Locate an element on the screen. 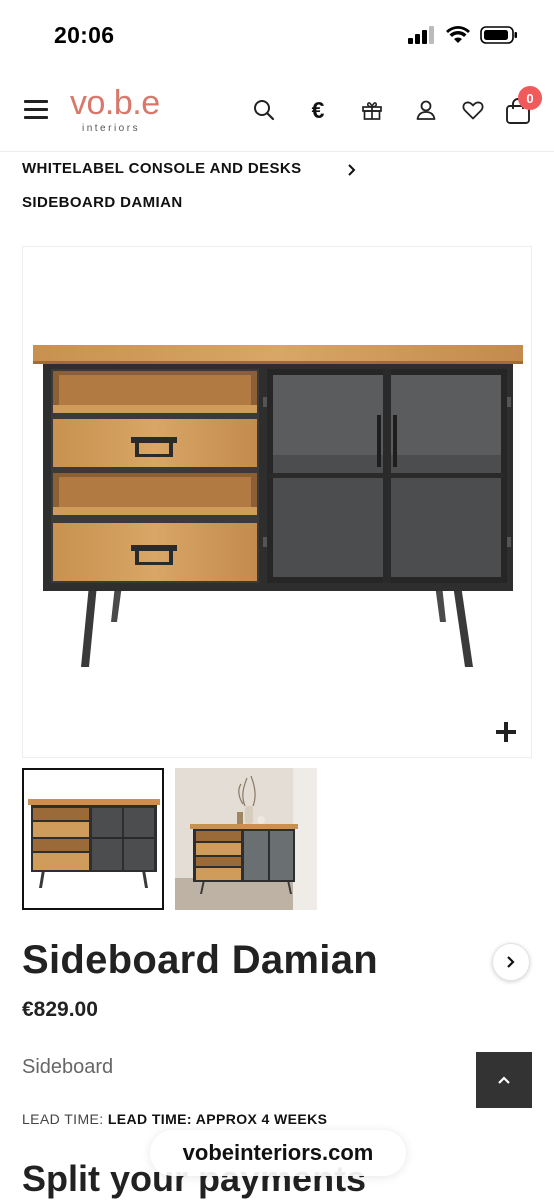 This screenshot has width=554, height=1200. search-icon is located at coordinates (264, 110).